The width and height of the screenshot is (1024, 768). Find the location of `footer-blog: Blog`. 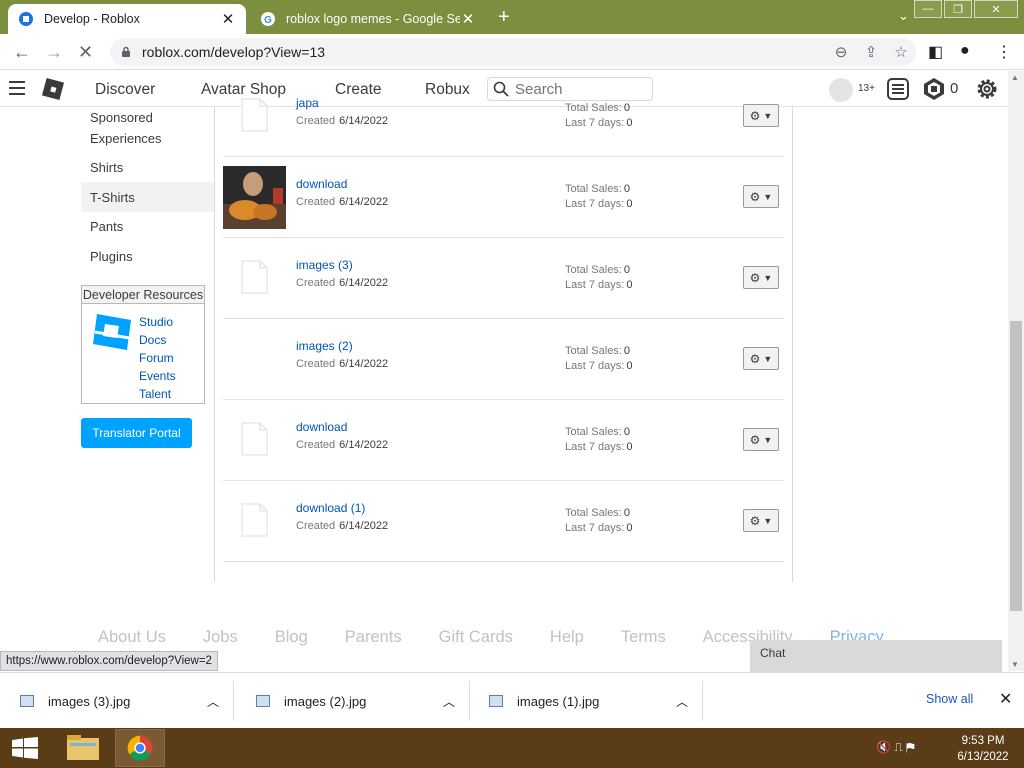

footer-blog: Blog is located at coordinates (291, 637).